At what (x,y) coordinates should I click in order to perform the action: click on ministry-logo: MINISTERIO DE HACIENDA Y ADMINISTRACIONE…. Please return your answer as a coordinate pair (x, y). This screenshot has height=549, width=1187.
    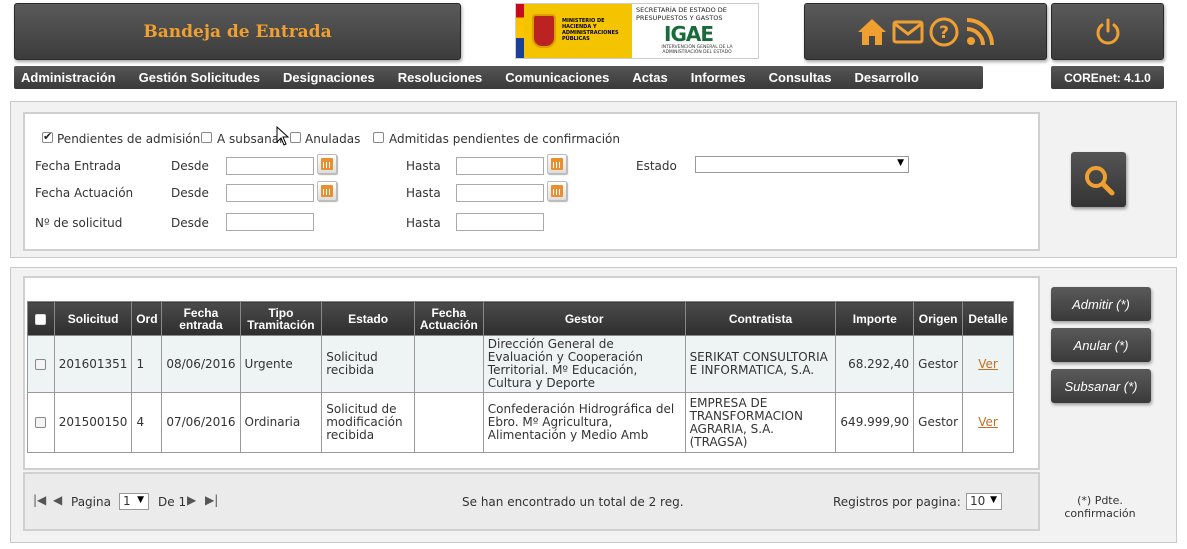
    Looking at the image, I should click on (574, 31).